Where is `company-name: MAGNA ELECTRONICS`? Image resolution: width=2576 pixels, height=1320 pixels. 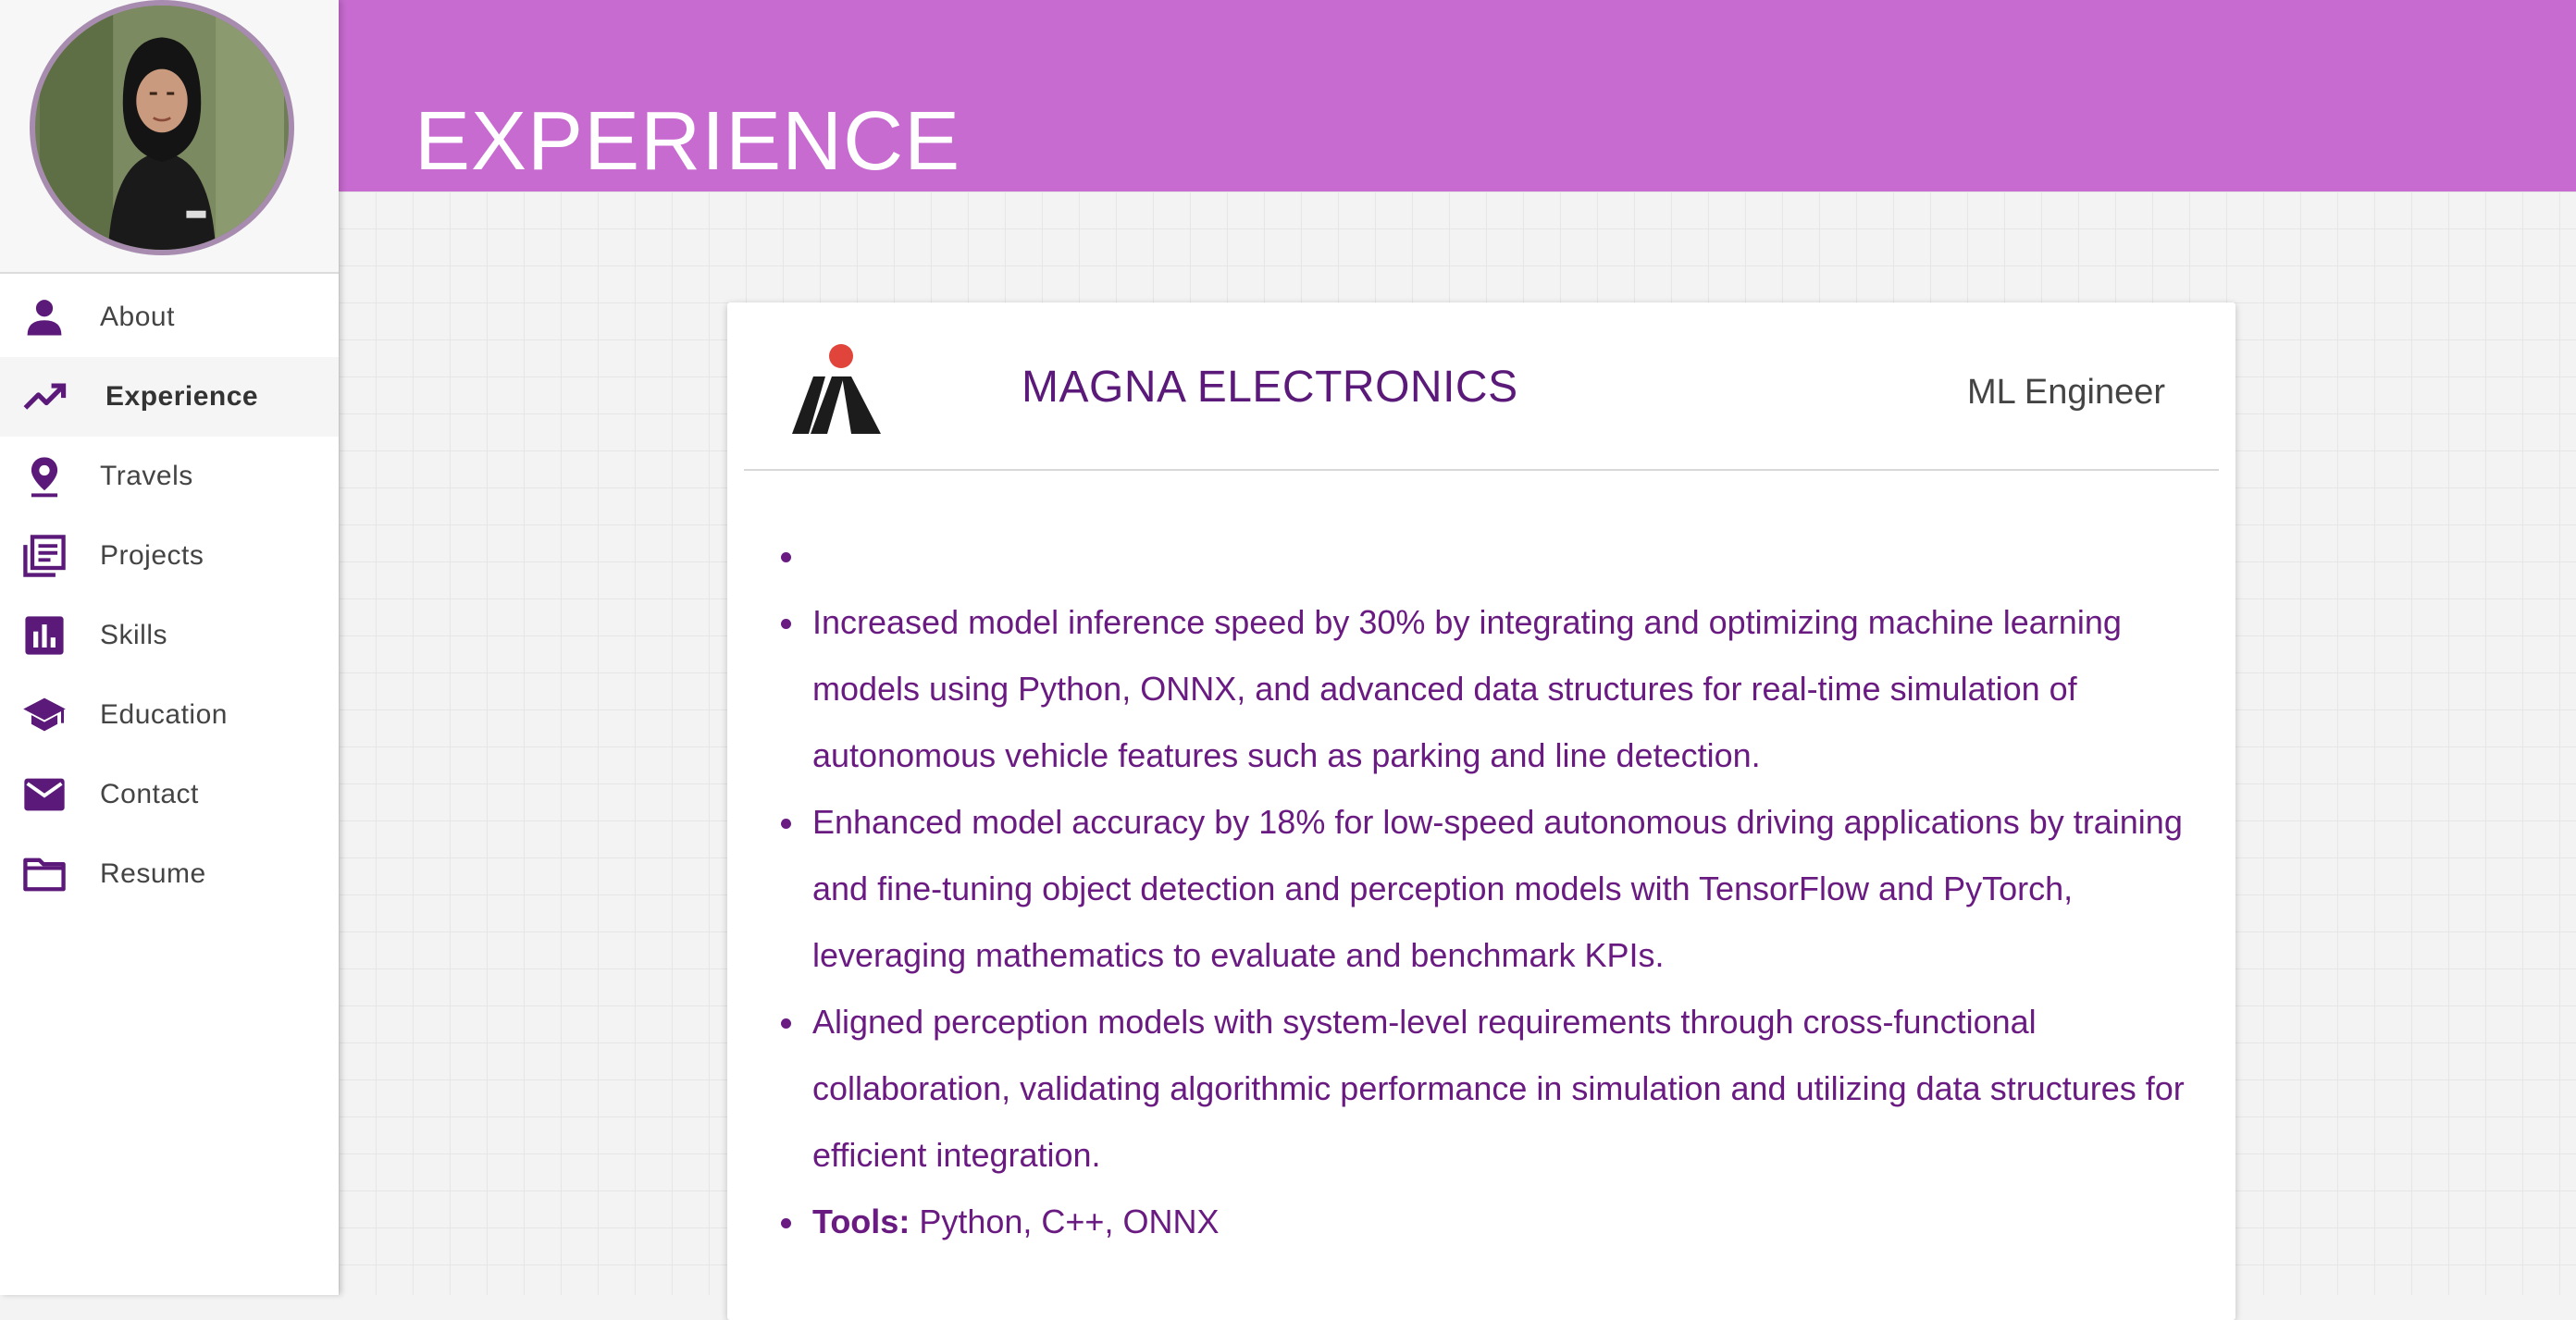
company-name: MAGNA ELECTRONICS is located at coordinates (1270, 388).